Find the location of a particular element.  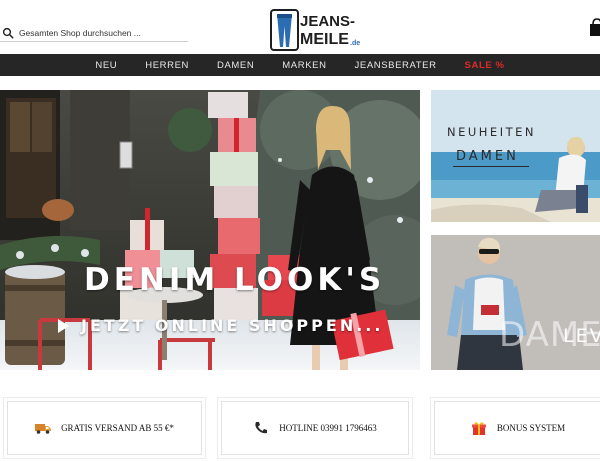

nav-item-herren: HERREN is located at coordinates (167, 65).